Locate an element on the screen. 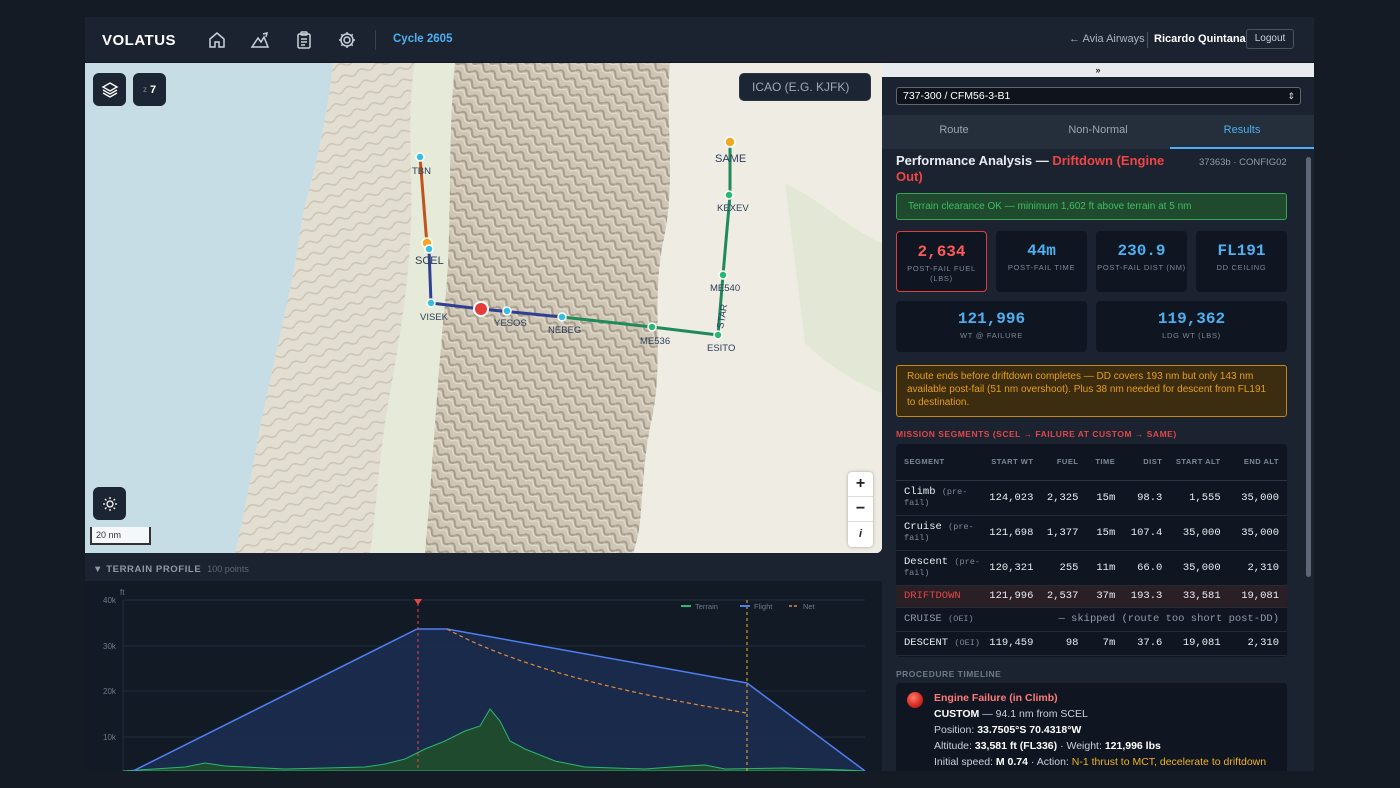 The image size is (1400, 788). tab-results: Results is located at coordinates (1242, 132).